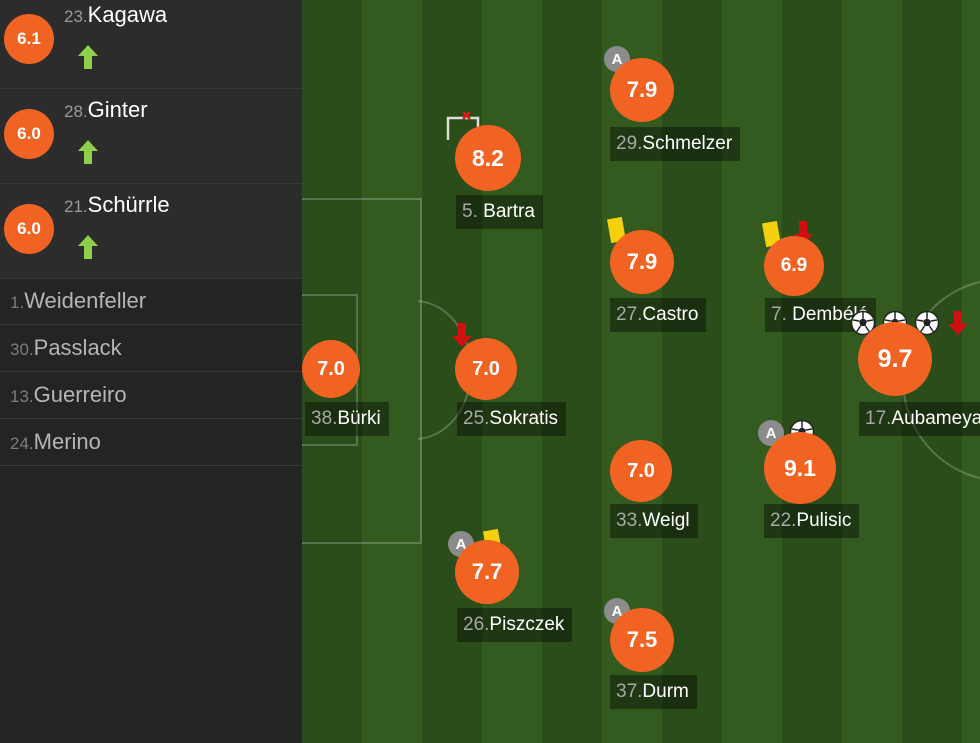 The height and width of the screenshot is (743, 980). What do you see at coordinates (935, 418) in the screenshot?
I see `player-name: Aubameyang` at bounding box center [935, 418].